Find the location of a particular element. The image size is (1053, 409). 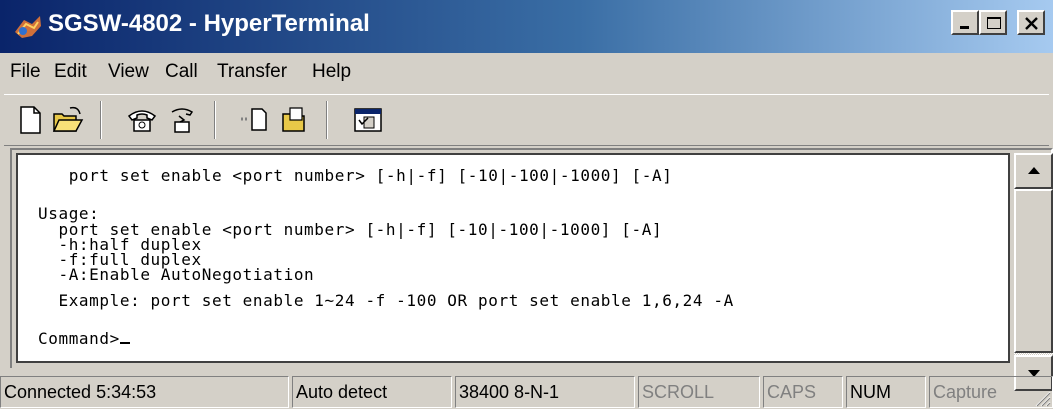

connect-icon is located at coordinates (142, 121).